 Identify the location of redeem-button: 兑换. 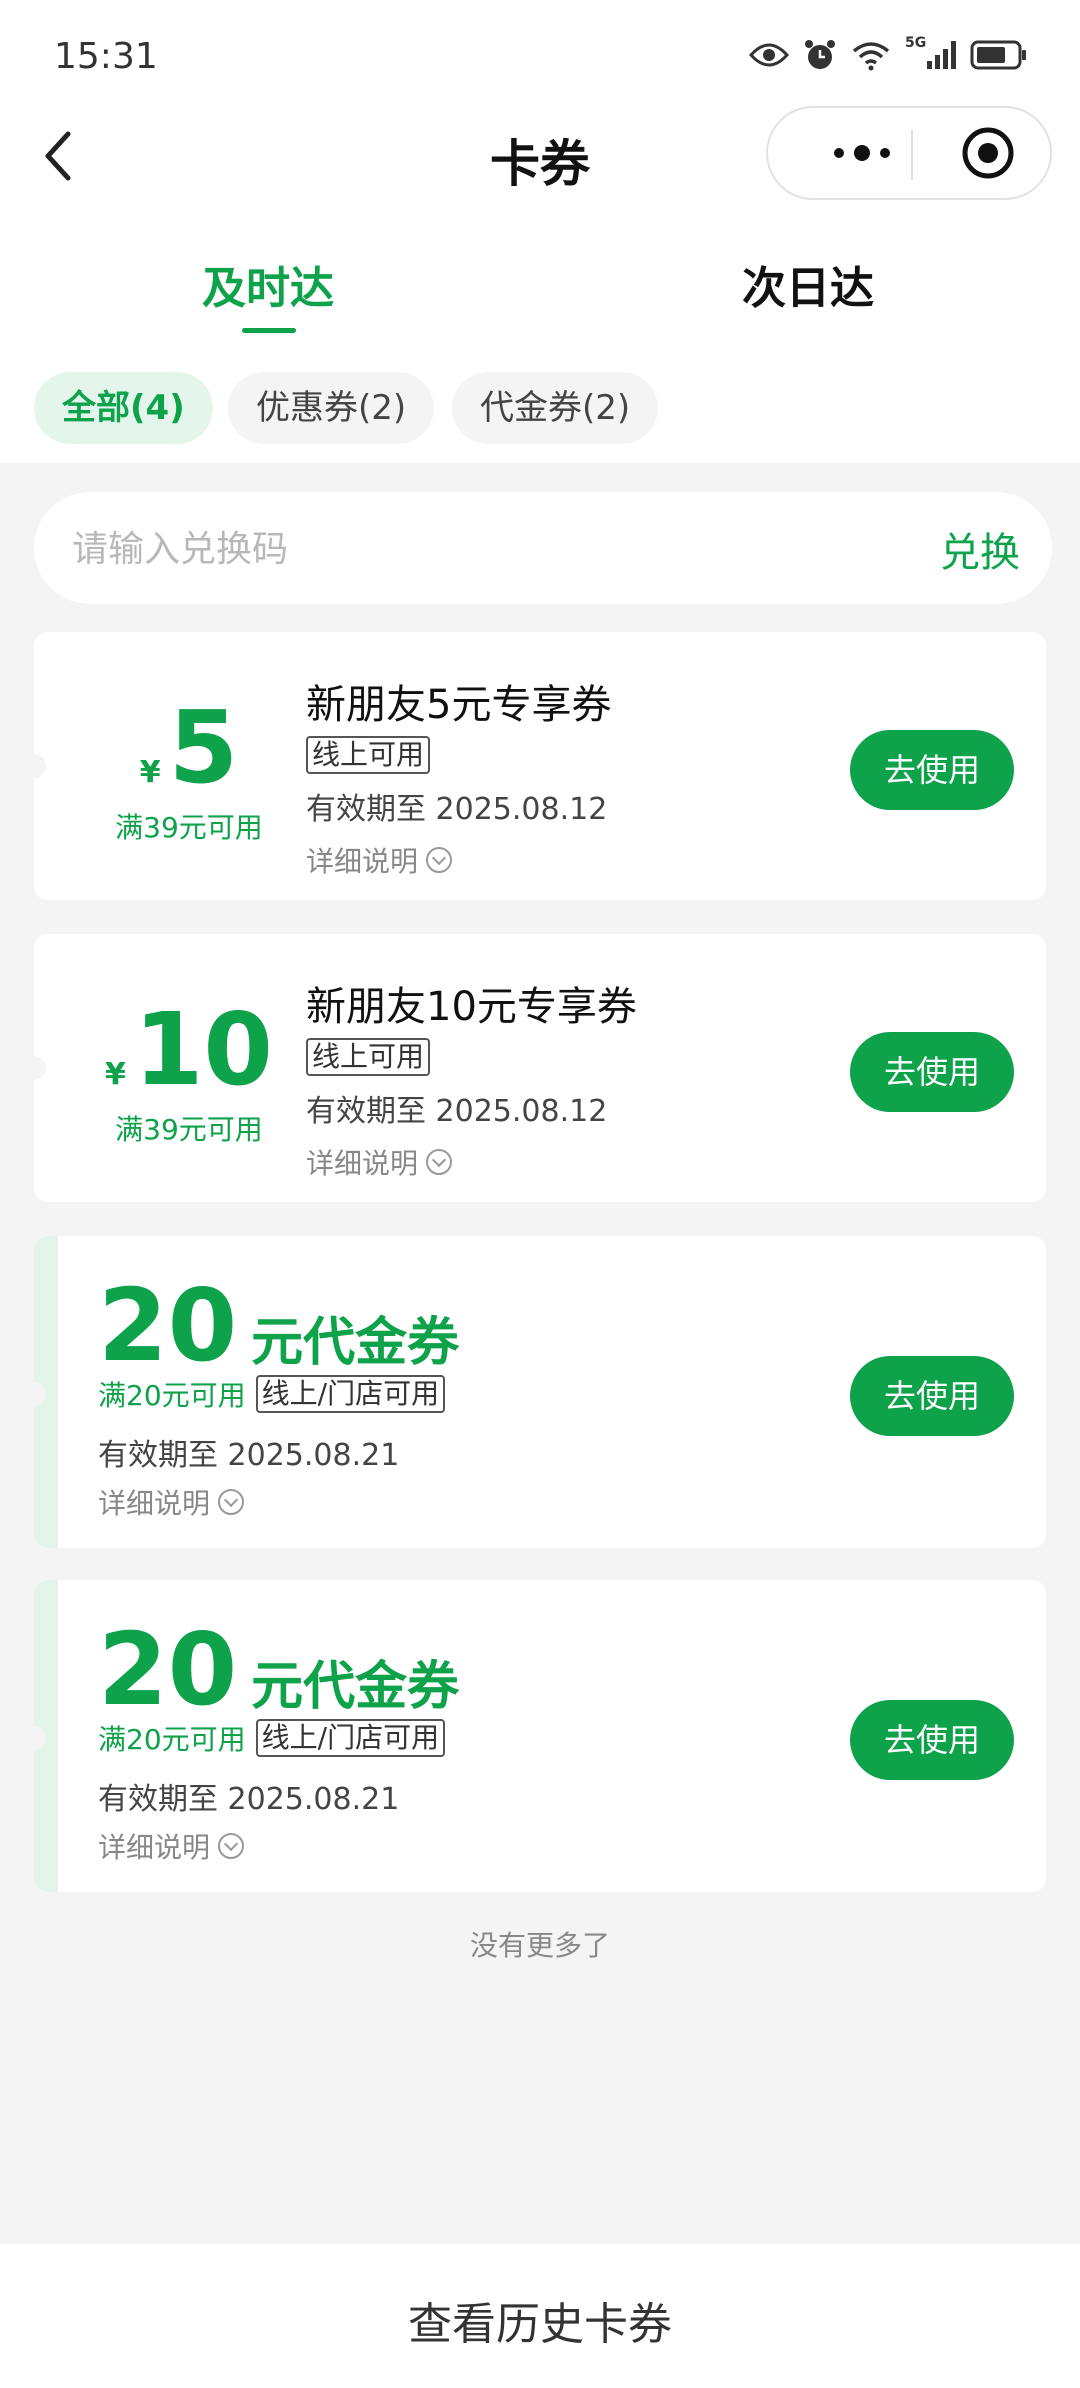
(980, 549).